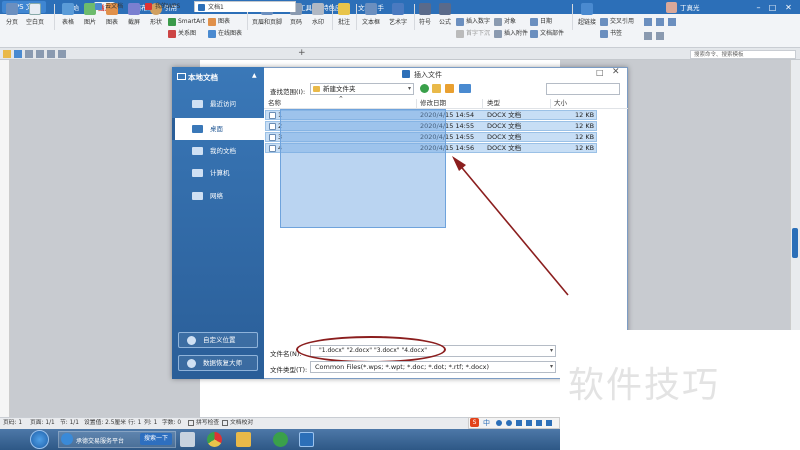  What do you see at coordinates (306, 439) in the screenshot?
I see `wps-writer-icon` at bounding box center [306, 439].